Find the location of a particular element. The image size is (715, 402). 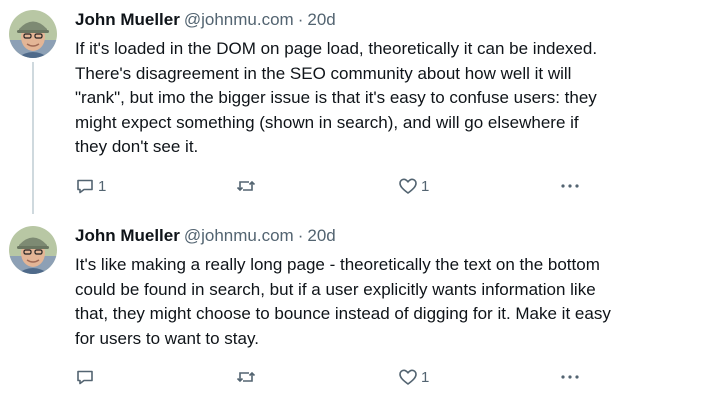

reply-button: 1 is located at coordinates (90, 186).